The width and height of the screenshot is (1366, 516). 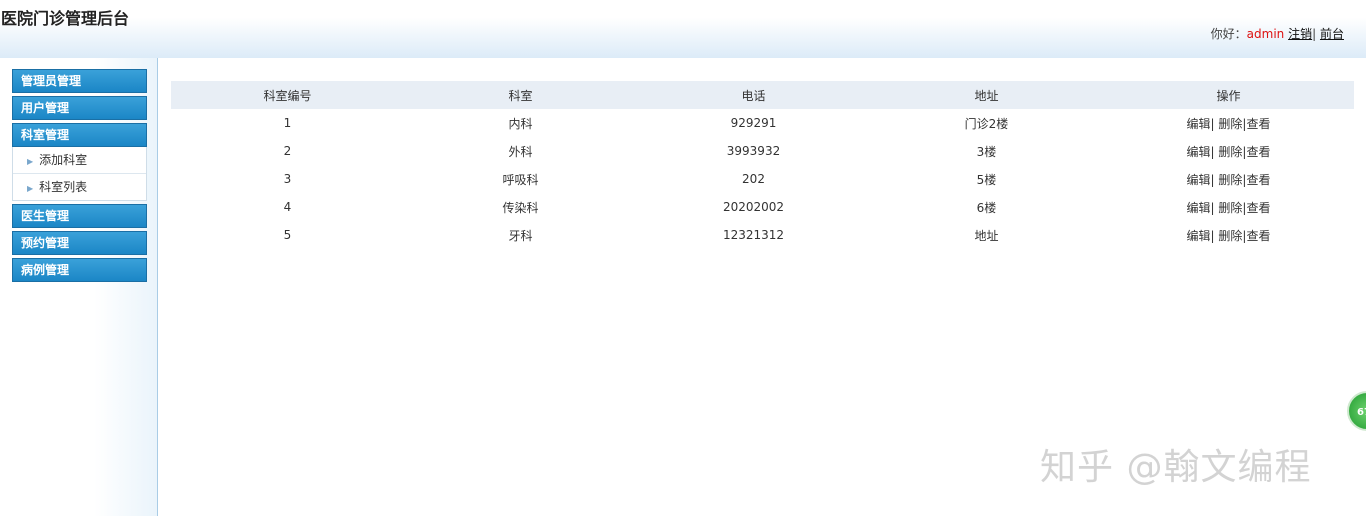 I want to click on cell-name: 外科, so click(x=520, y=151).